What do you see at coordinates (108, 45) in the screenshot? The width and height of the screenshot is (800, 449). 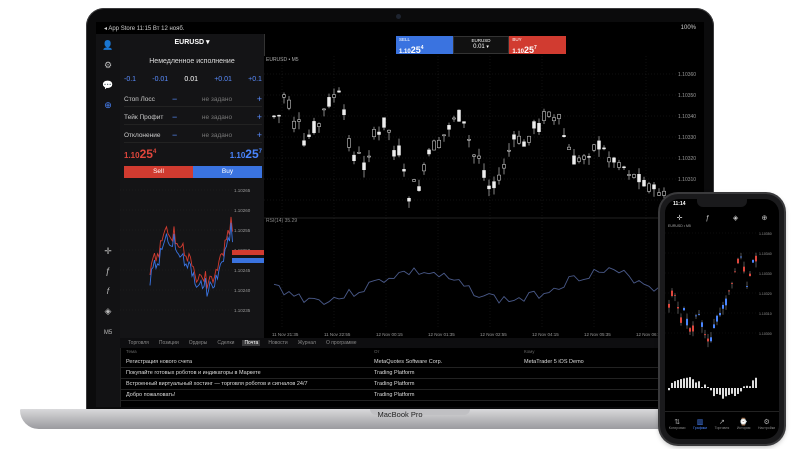 I see `account-icon: 👤` at bounding box center [108, 45].